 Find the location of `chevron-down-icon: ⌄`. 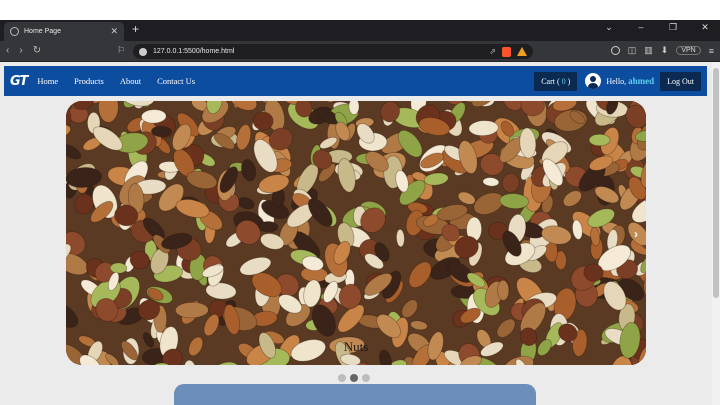

chevron-down-icon: ⌄ is located at coordinates (609, 27).